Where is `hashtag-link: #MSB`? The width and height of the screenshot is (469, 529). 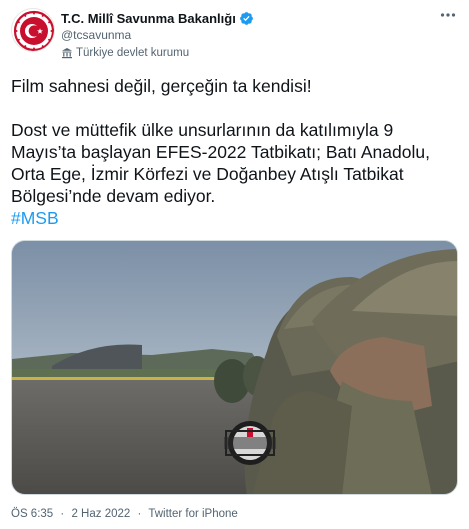
hashtag-link: #MSB is located at coordinates (35, 218).